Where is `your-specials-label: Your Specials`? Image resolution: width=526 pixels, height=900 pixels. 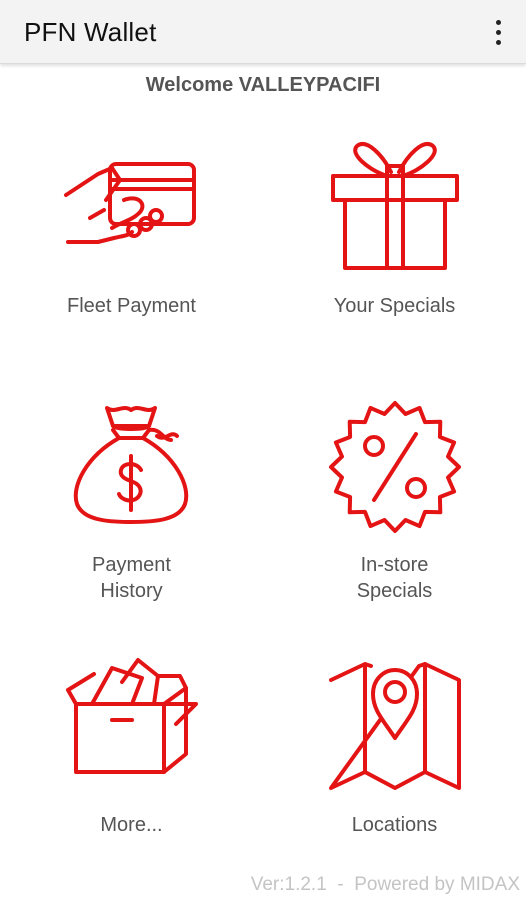 your-specials-label: Your Specials is located at coordinates (394, 306).